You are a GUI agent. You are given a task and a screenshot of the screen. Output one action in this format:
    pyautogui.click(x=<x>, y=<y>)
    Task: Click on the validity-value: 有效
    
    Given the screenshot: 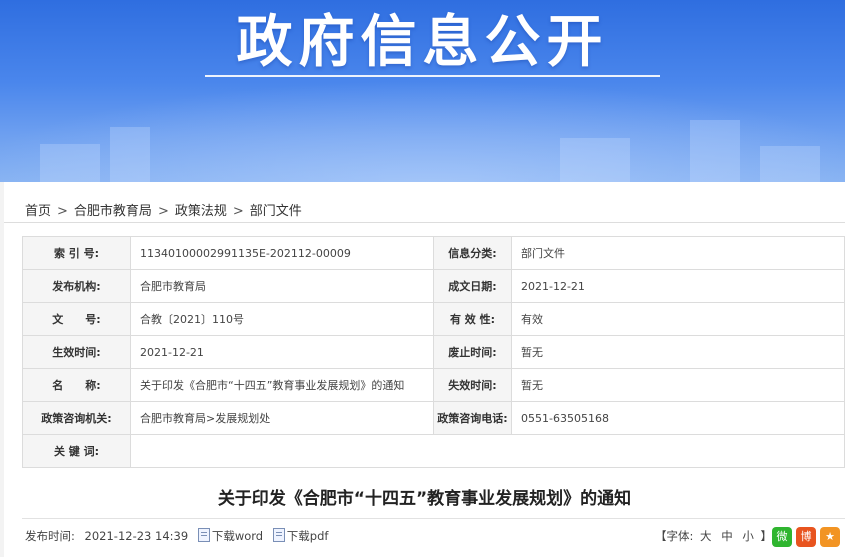 What is the action you would take?
    pyautogui.click(x=678, y=319)
    